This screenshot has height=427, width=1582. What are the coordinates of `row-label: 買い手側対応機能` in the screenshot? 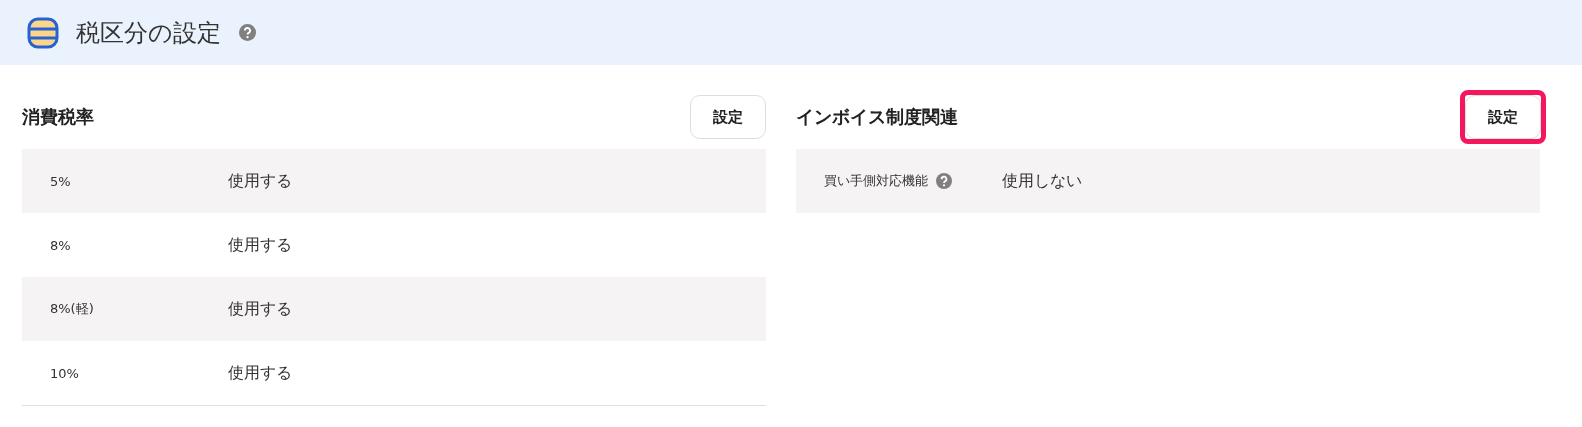 It's located at (876, 181).